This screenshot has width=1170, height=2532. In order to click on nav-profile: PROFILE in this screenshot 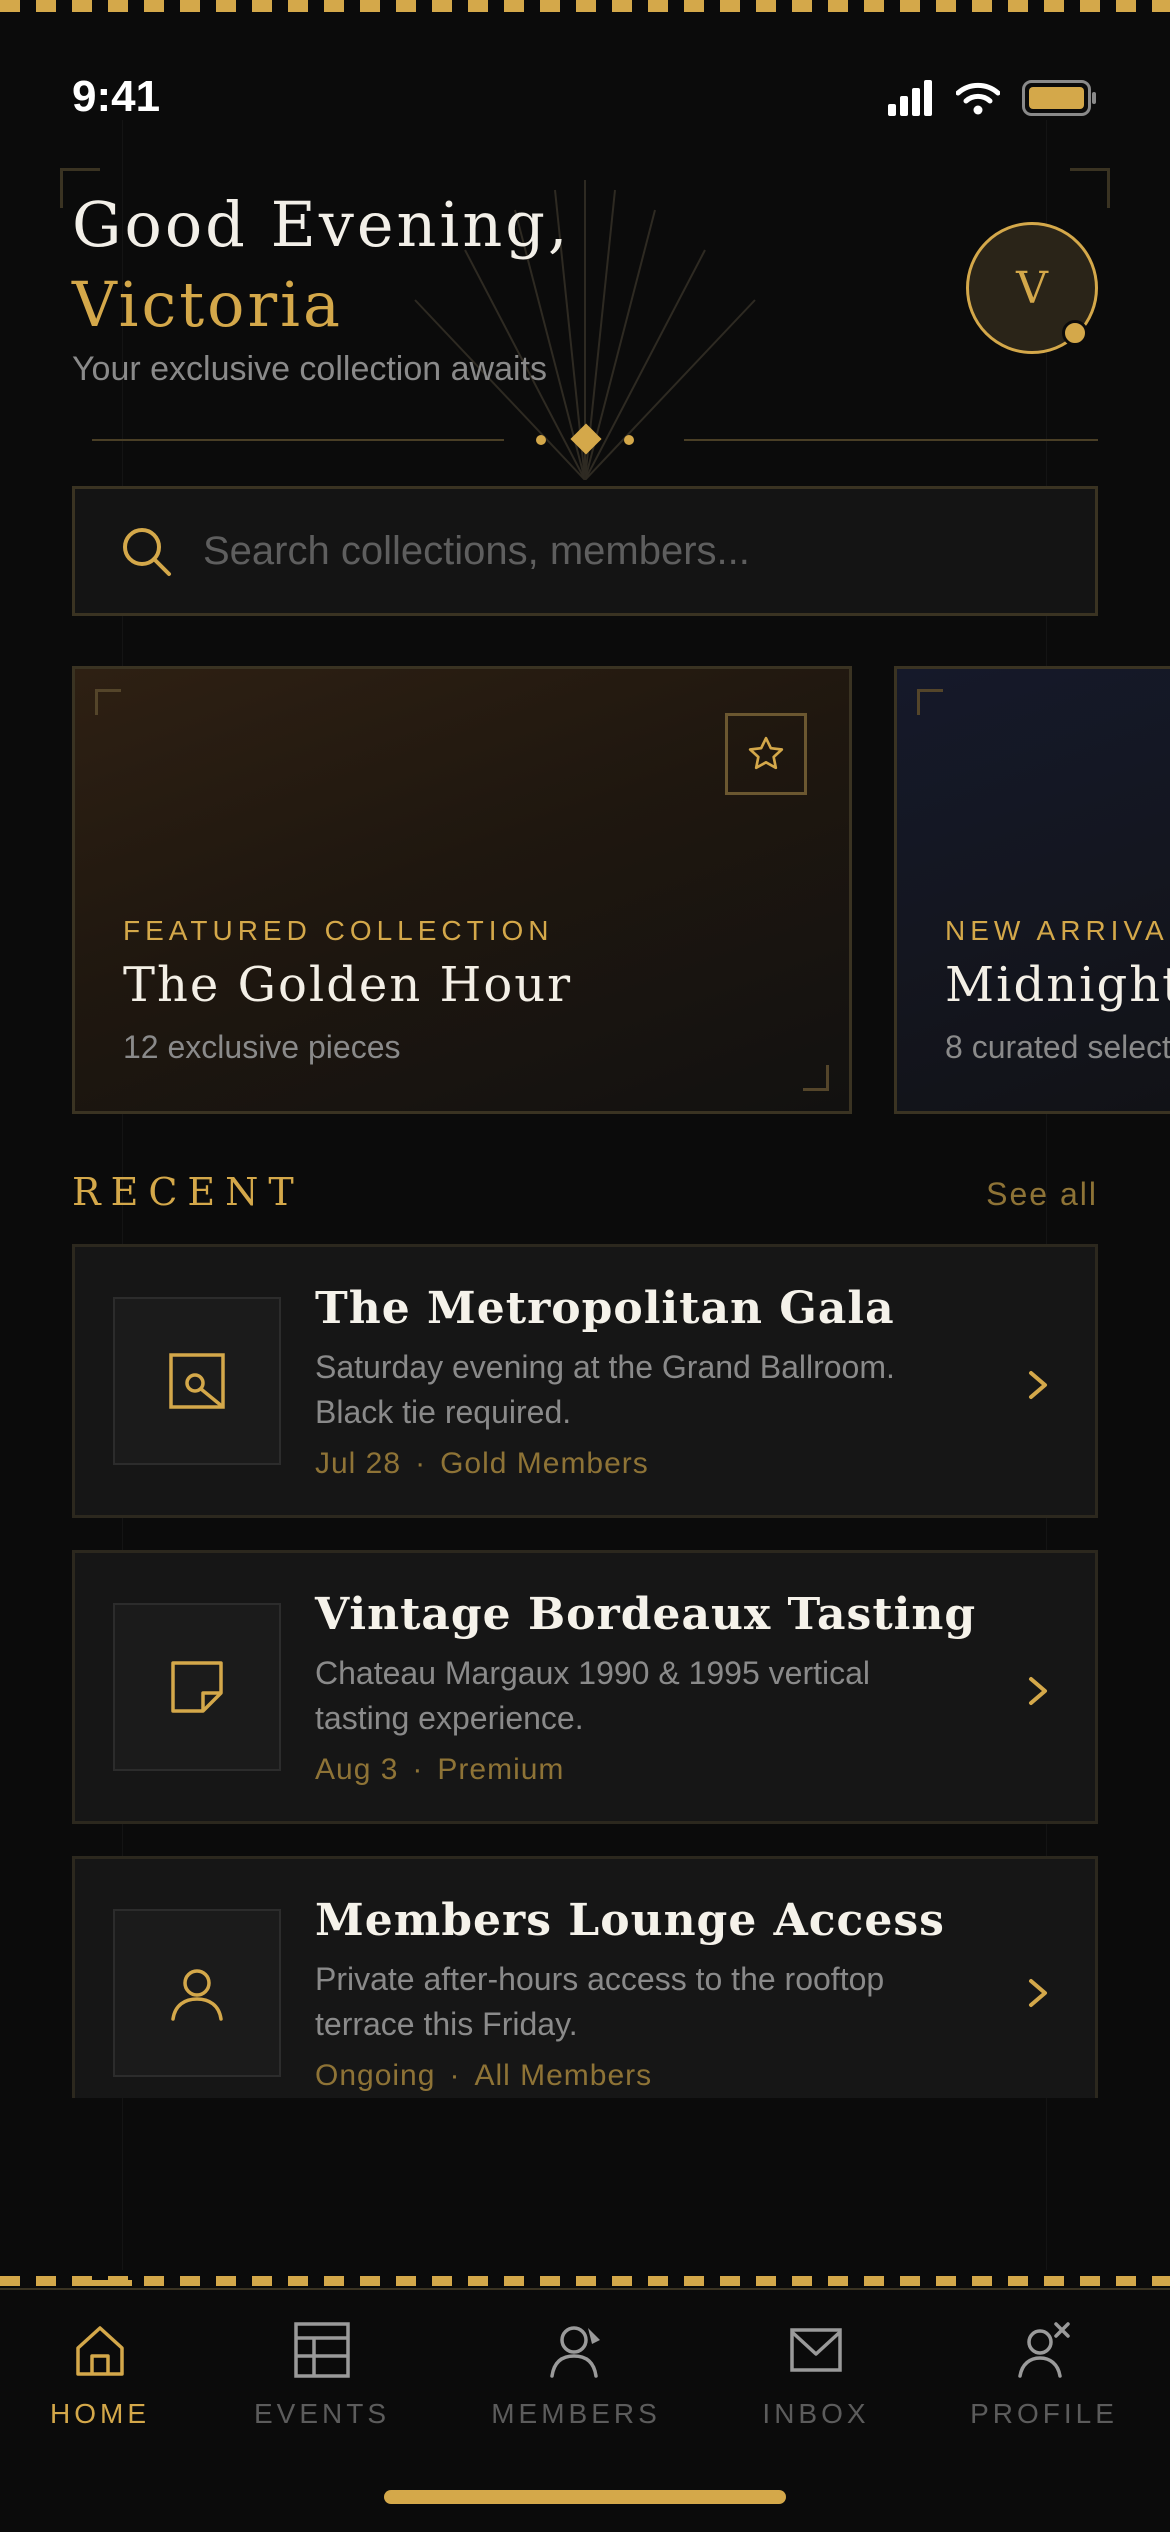, I will do `click(1044, 2375)`.